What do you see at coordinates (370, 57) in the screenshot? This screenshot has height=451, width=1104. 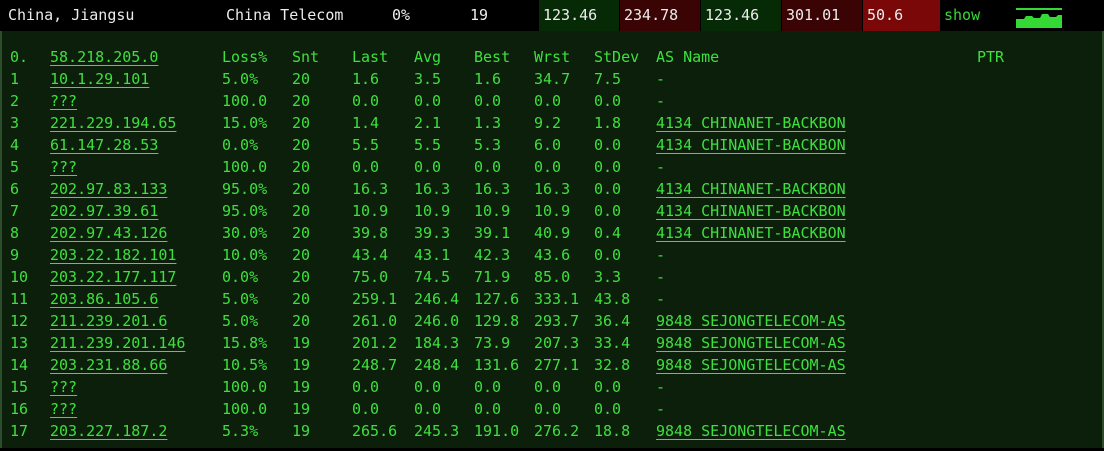 I see `header-last: Last` at bounding box center [370, 57].